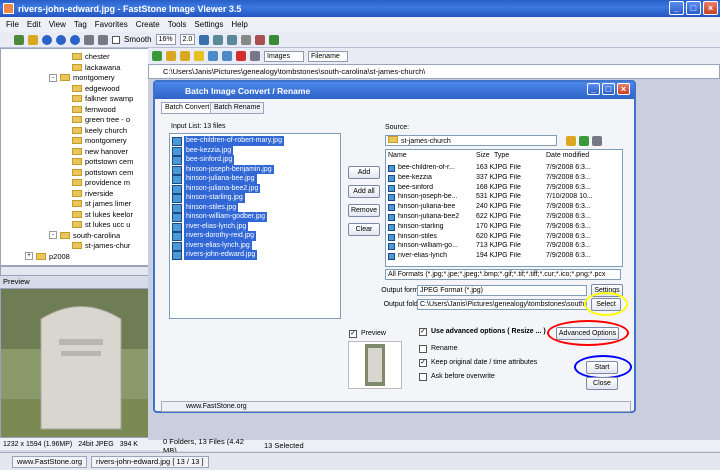  What do you see at coordinates (214, 179) in the screenshot?
I see `input-list-item: hinson-juliana-bee.jpg` at bounding box center [214, 179].